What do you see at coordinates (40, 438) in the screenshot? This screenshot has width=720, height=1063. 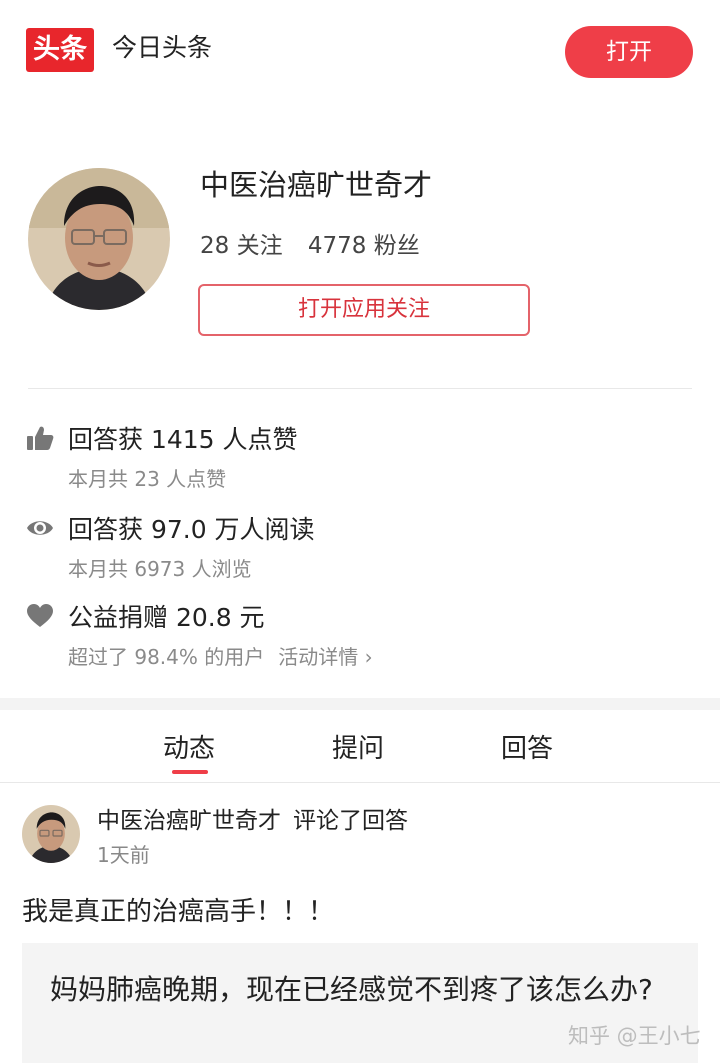 I see `thumbs-up-icon` at bounding box center [40, 438].